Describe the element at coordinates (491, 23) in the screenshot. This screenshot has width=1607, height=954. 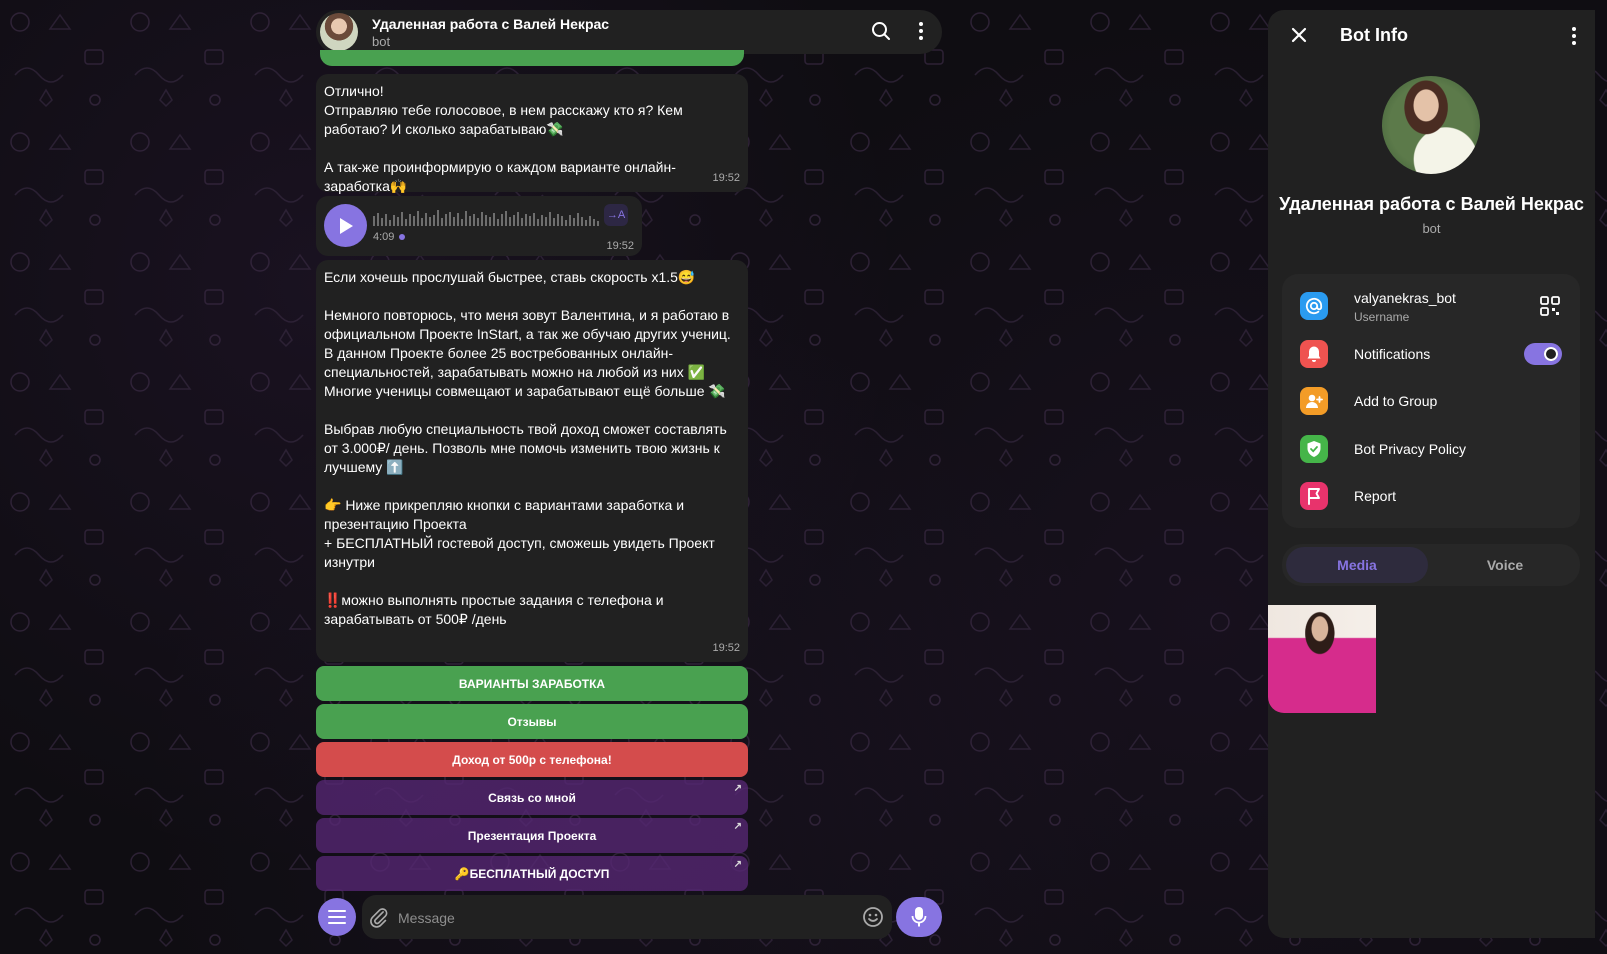
I see `chat-title: Удаленная работа с Валей Некрас` at that location.